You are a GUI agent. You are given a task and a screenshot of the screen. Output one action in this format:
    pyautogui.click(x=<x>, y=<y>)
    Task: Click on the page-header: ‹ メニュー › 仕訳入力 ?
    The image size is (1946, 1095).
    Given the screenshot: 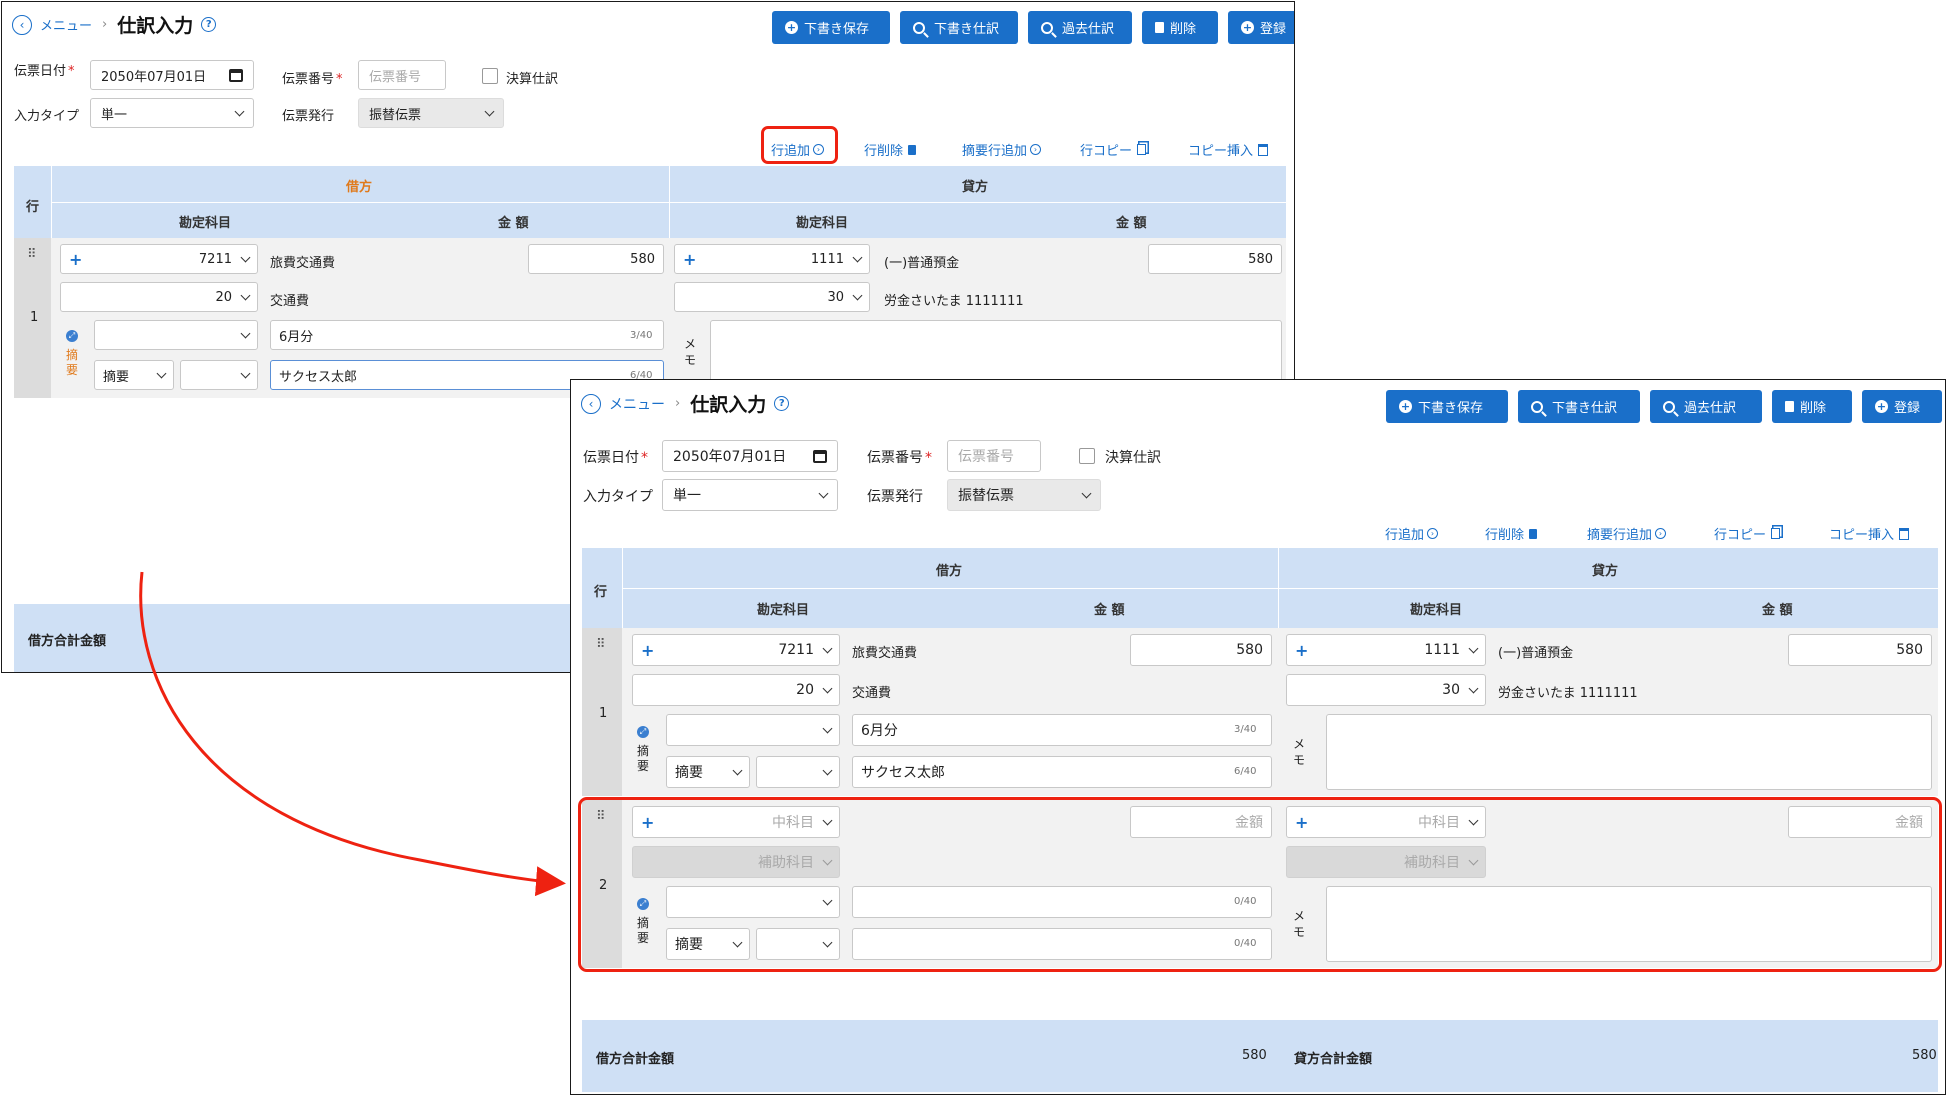 What is the action you would take?
    pyautogui.click(x=685, y=403)
    